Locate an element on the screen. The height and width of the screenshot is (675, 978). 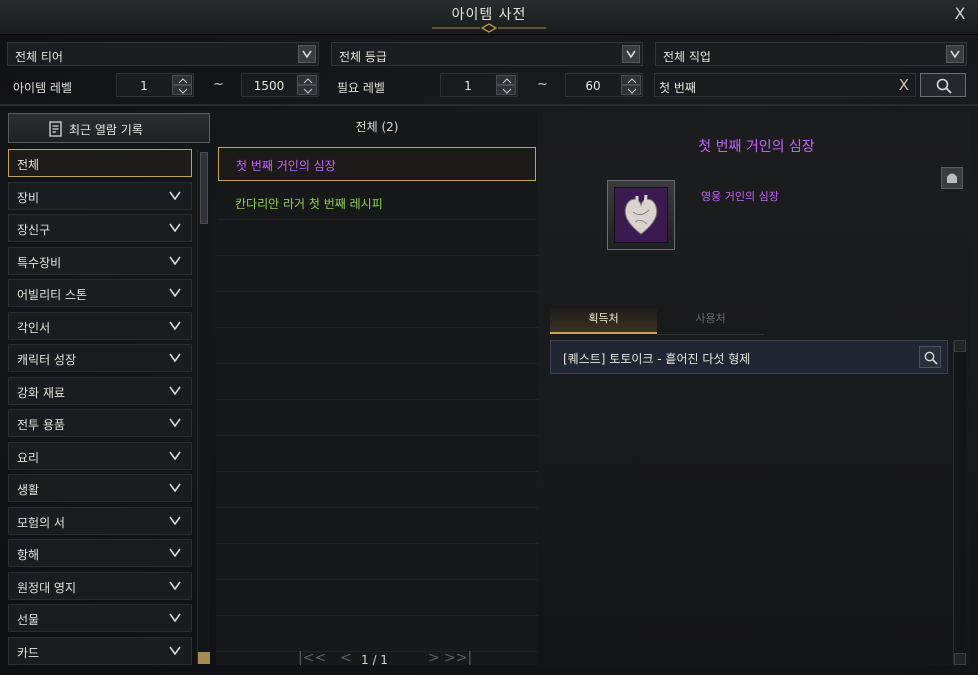
search-input-value: 첫 번째 is located at coordinates (677, 88).